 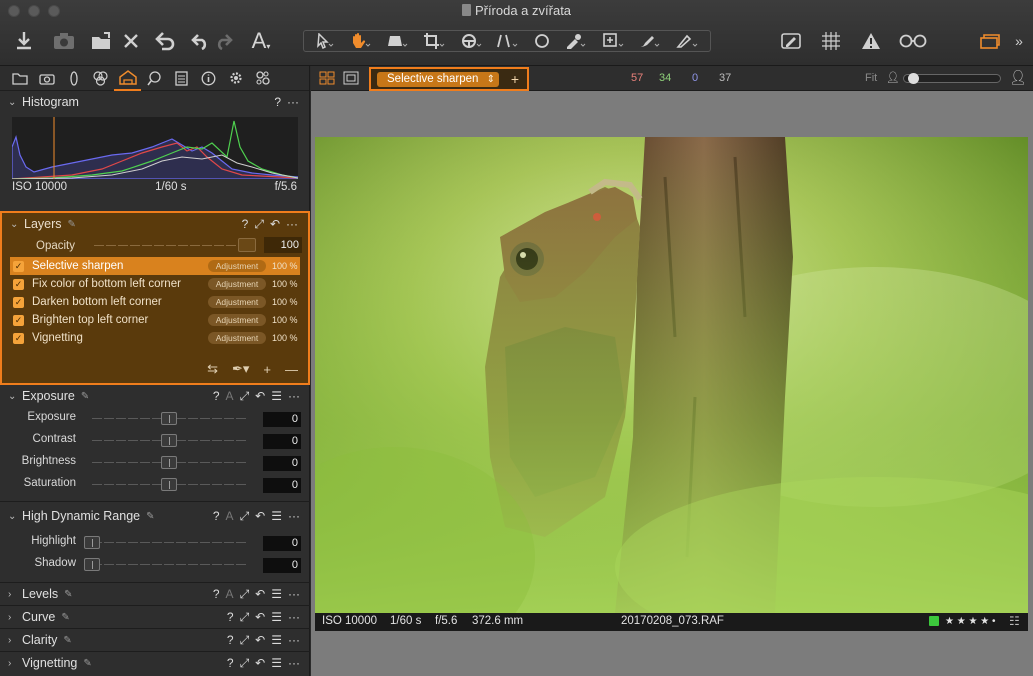 I want to click on layer-row: ✓ Vignetting Adjustment 100 %, so click(x=155, y=338).